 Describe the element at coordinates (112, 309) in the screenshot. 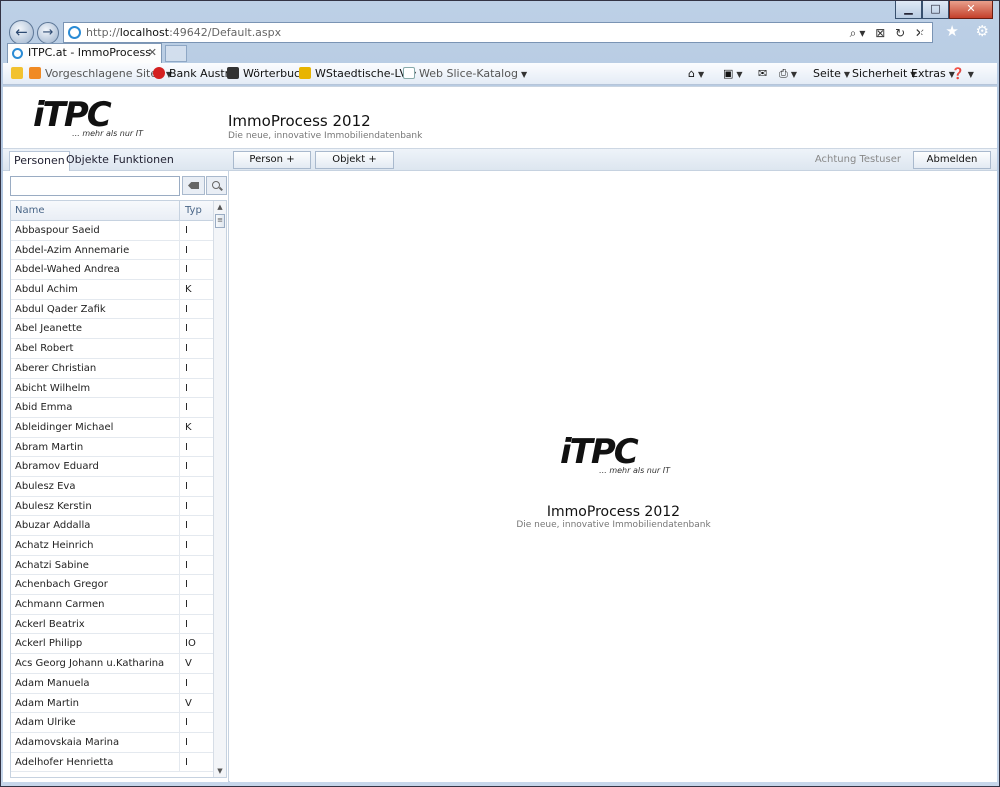

I see `table-row: Abdul Qader Zafik I` at that location.